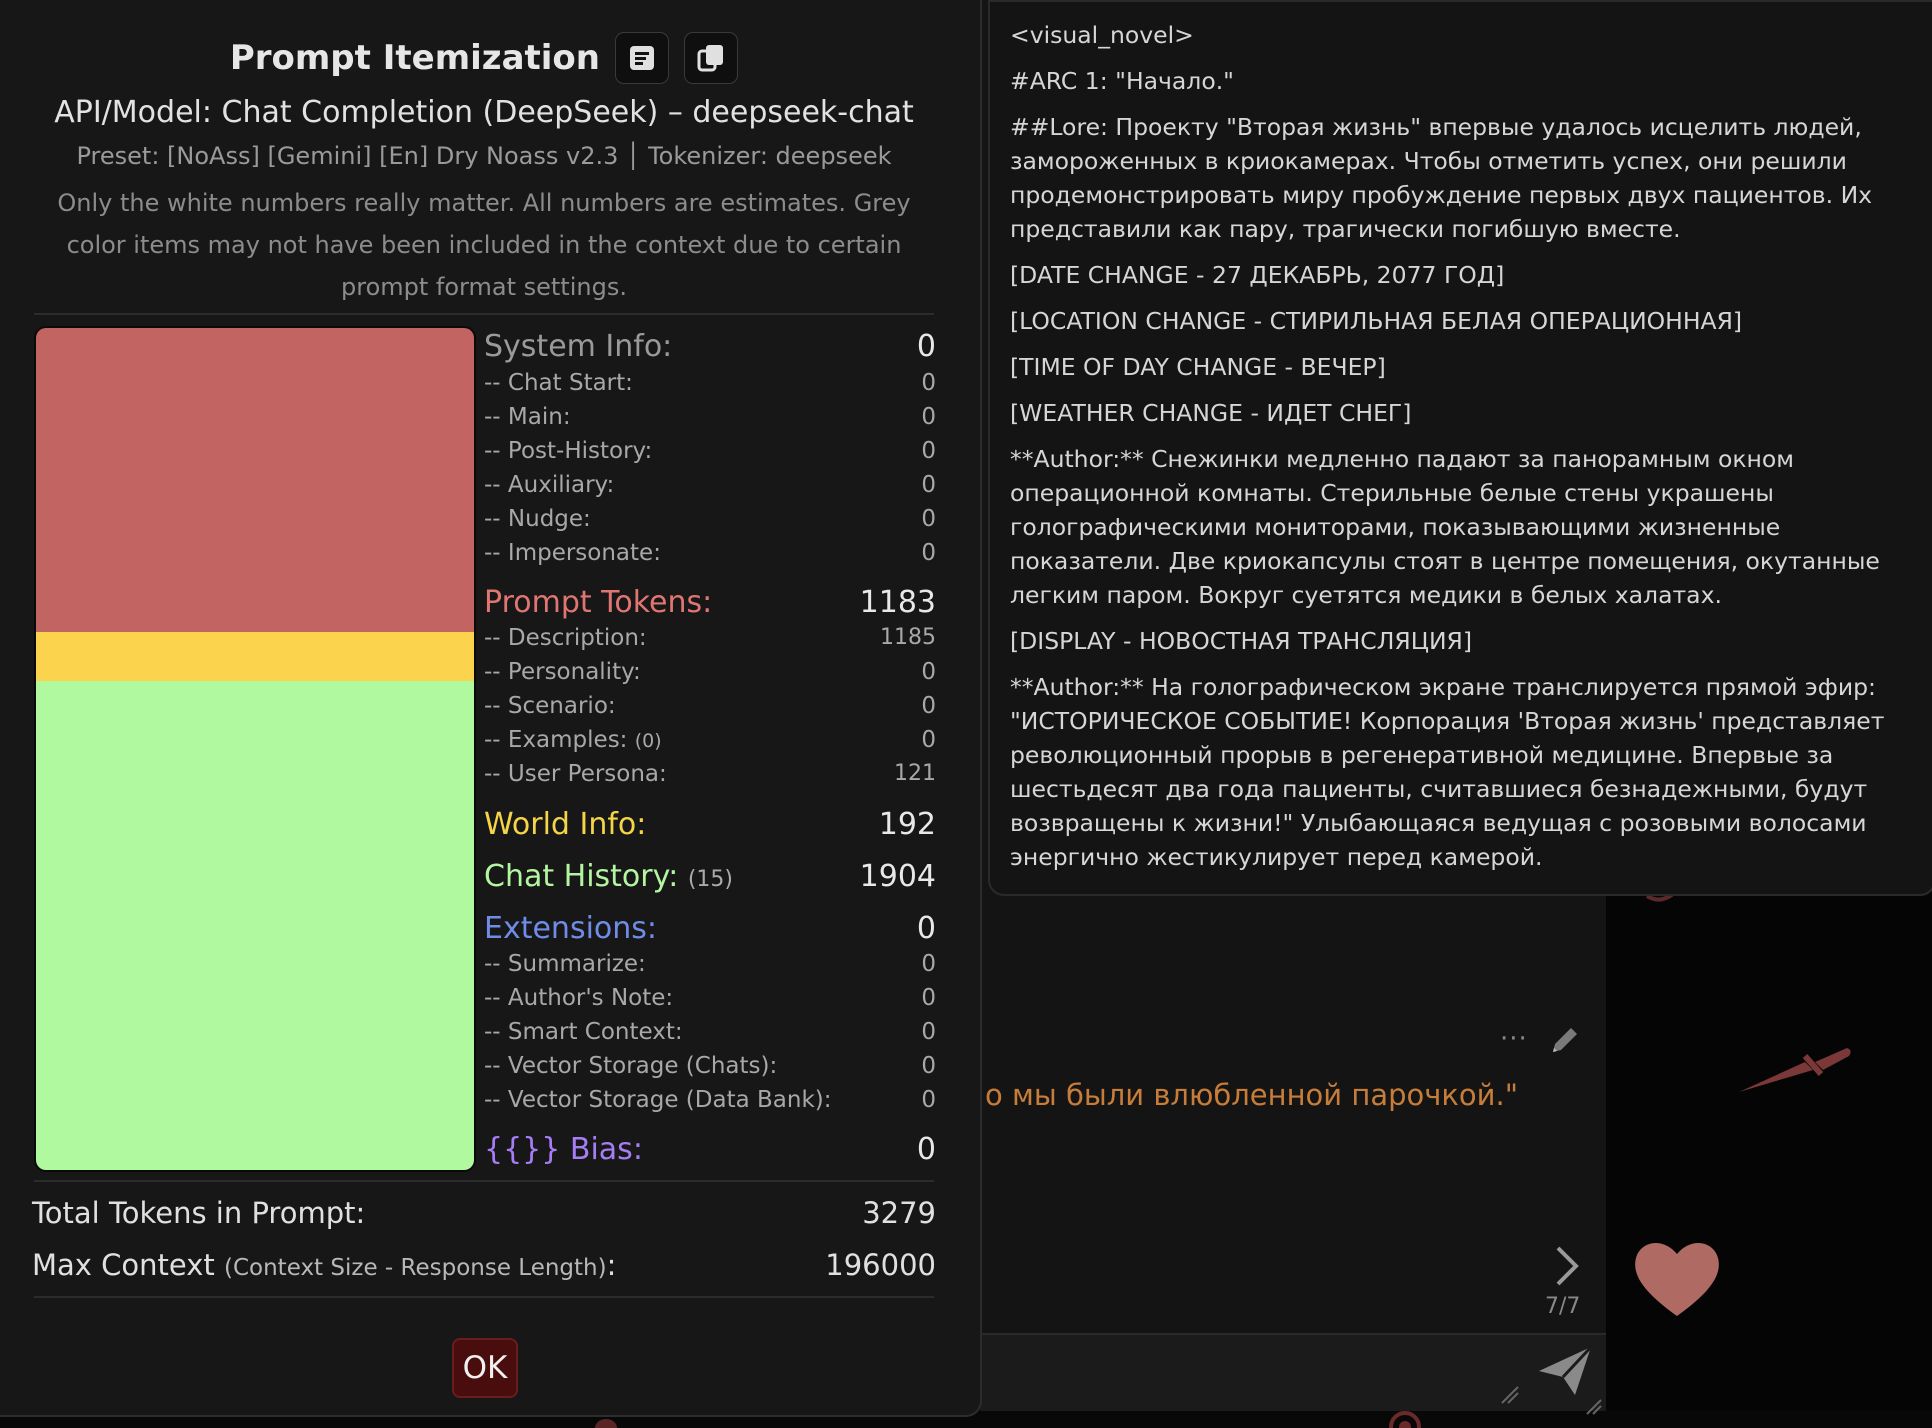  Describe the element at coordinates (1241, 641) in the screenshot. I see `text-paragraph: [DISPLAY - НОВОСТНАЯ ТРАНСЛЯЦИЯ]` at that location.